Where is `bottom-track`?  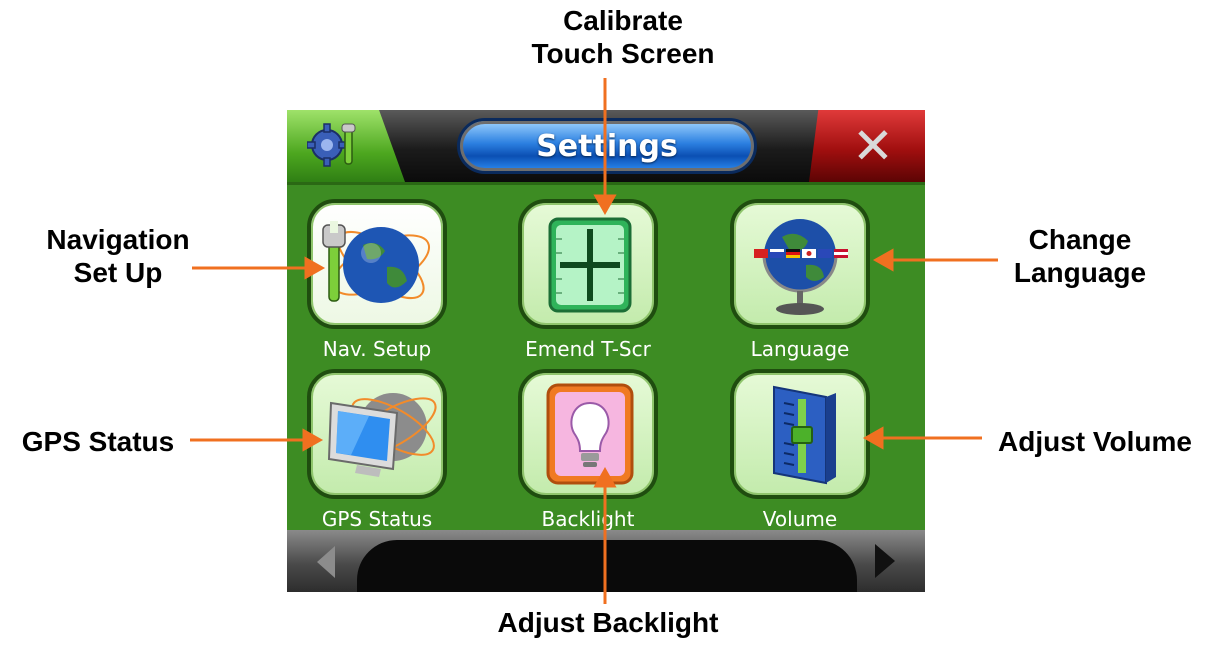 bottom-track is located at coordinates (607, 566).